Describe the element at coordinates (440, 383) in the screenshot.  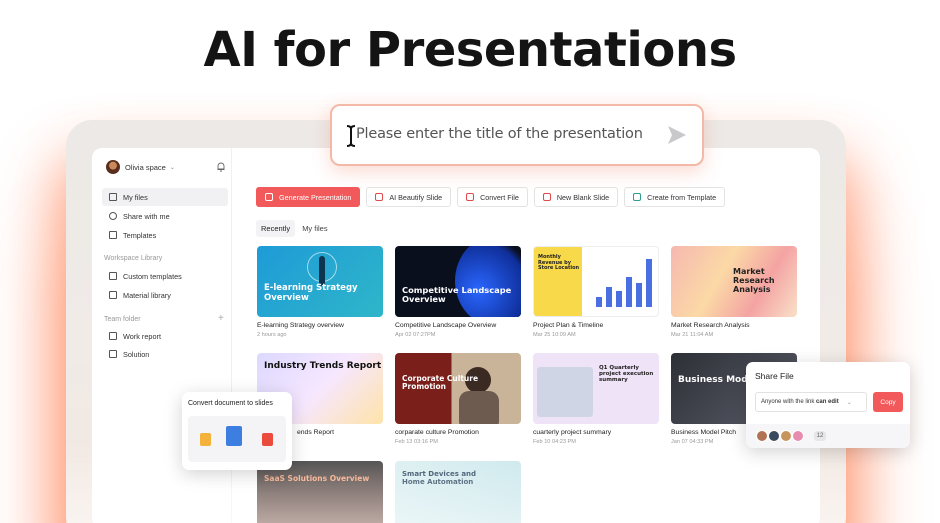
I see `thumbnail-title: Corporate Culture Promotion` at that location.